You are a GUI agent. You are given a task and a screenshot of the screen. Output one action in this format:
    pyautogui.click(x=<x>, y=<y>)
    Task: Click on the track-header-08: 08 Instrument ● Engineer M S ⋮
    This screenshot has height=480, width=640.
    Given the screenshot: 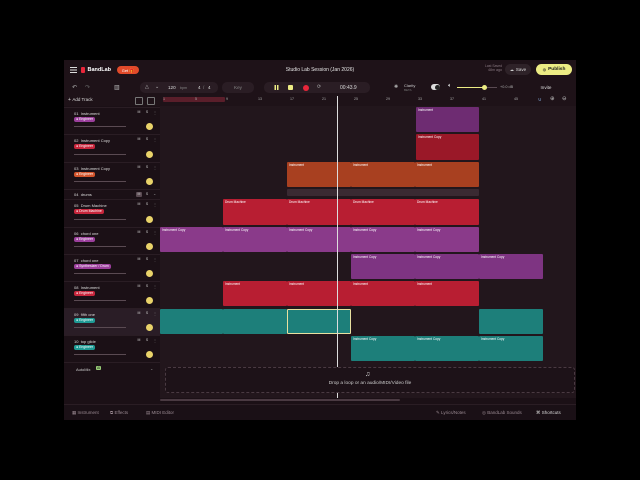 What is the action you would take?
    pyautogui.click(x=112, y=294)
    